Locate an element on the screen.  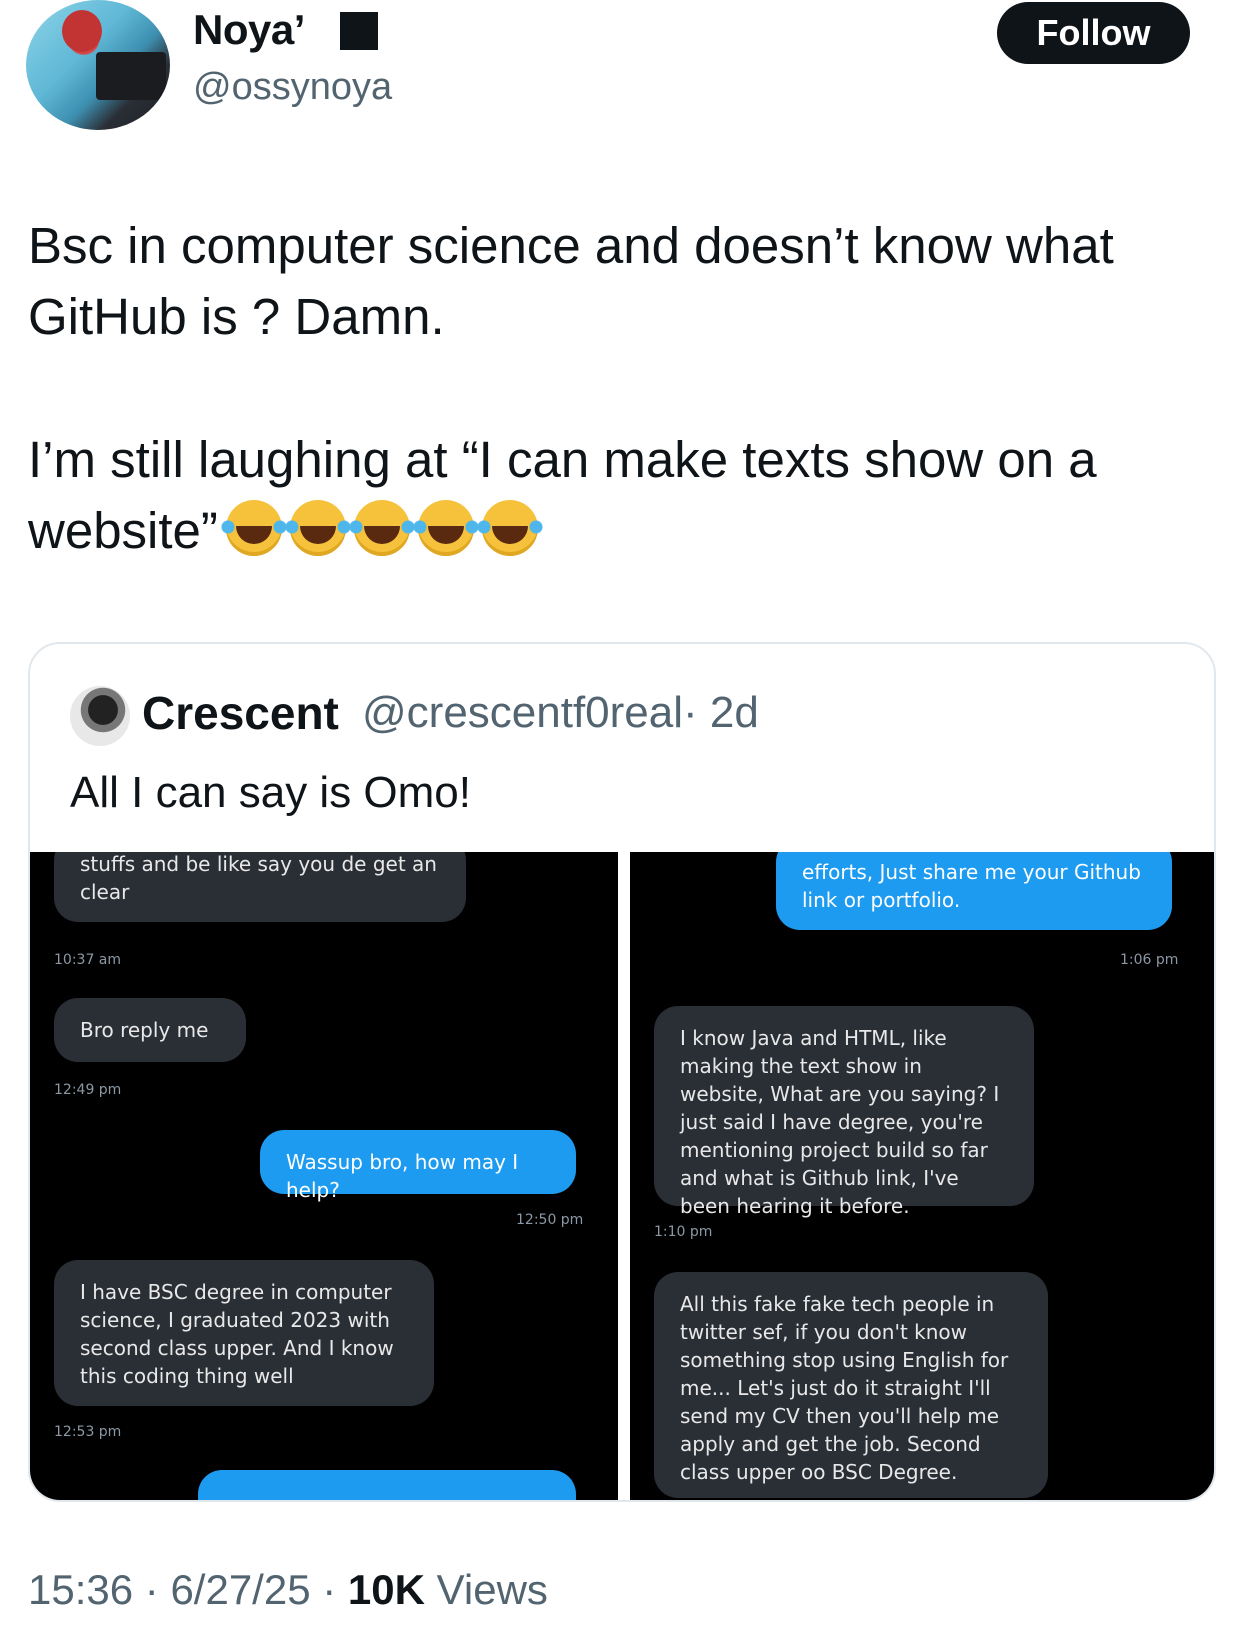
chat-timestamp: 12:53 pm is located at coordinates (88, 1432).